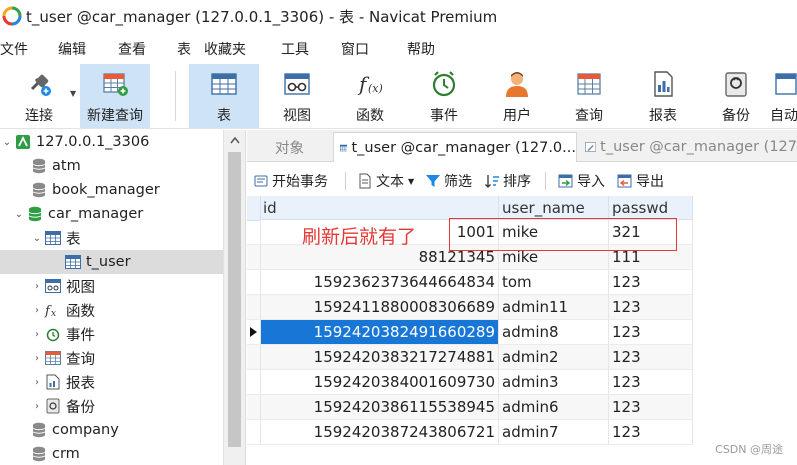  I want to click on tree-db-crm: crm, so click(112, 453).